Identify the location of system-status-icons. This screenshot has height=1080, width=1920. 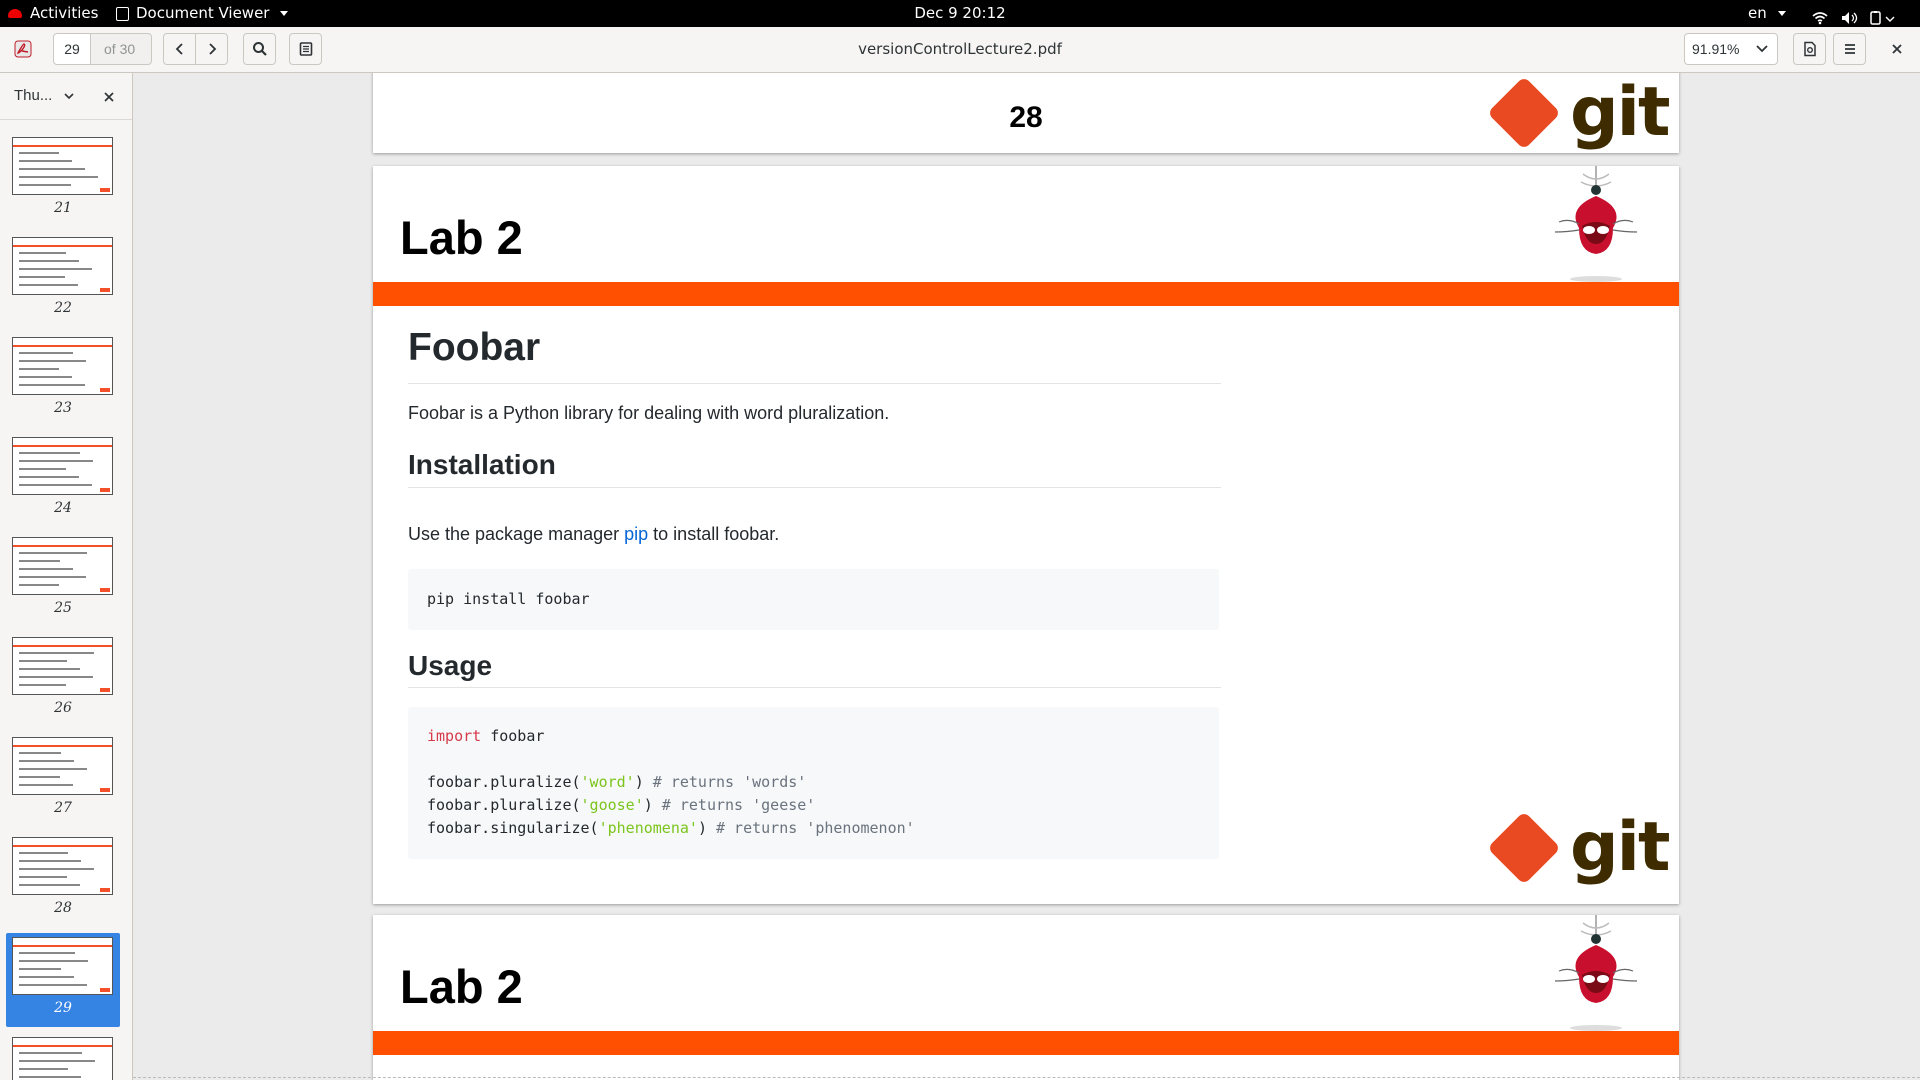
(1853, 18).